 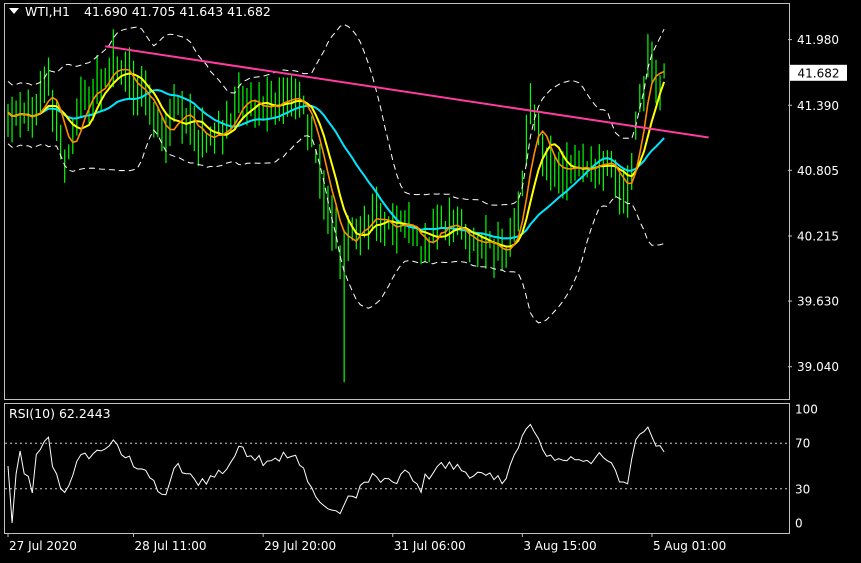 What do you see at coordinates (559, 546) in the screenshot?
I see `time-axis-label: 3 Aug 15:00` at bounding box center [559, 546].